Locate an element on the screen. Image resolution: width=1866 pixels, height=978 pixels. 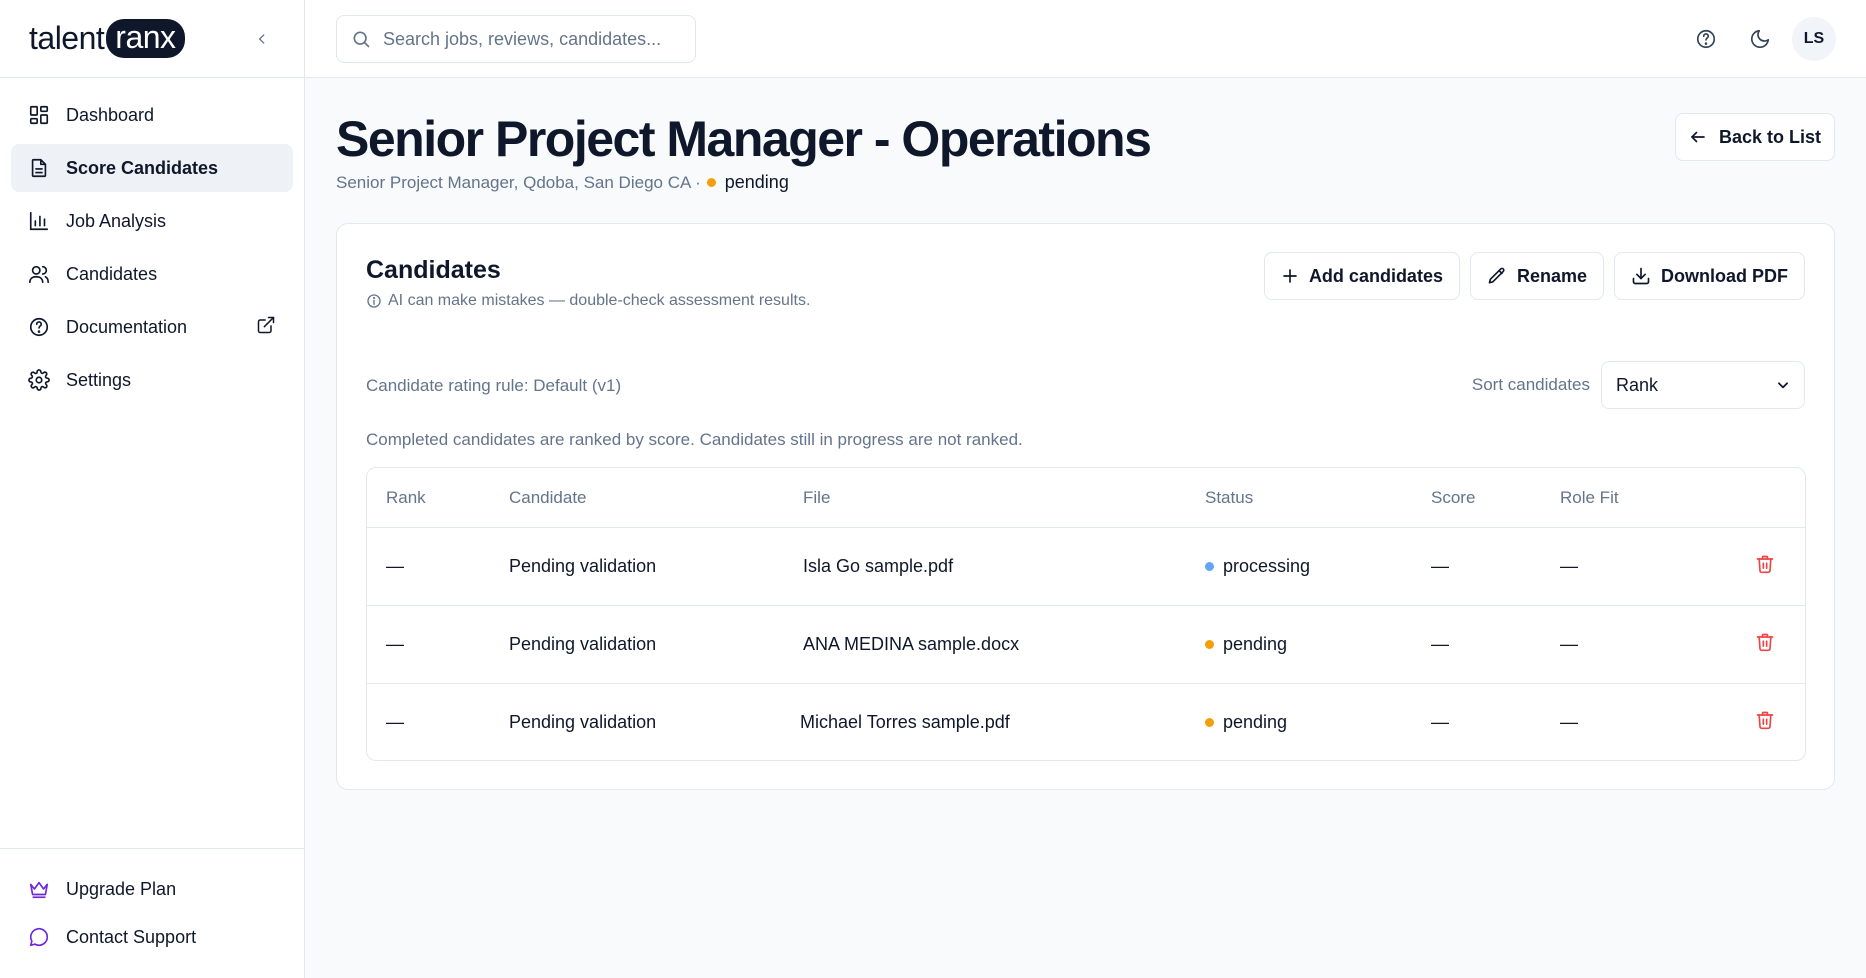
rename-button: Rename is located at coordinates (1536, 276).